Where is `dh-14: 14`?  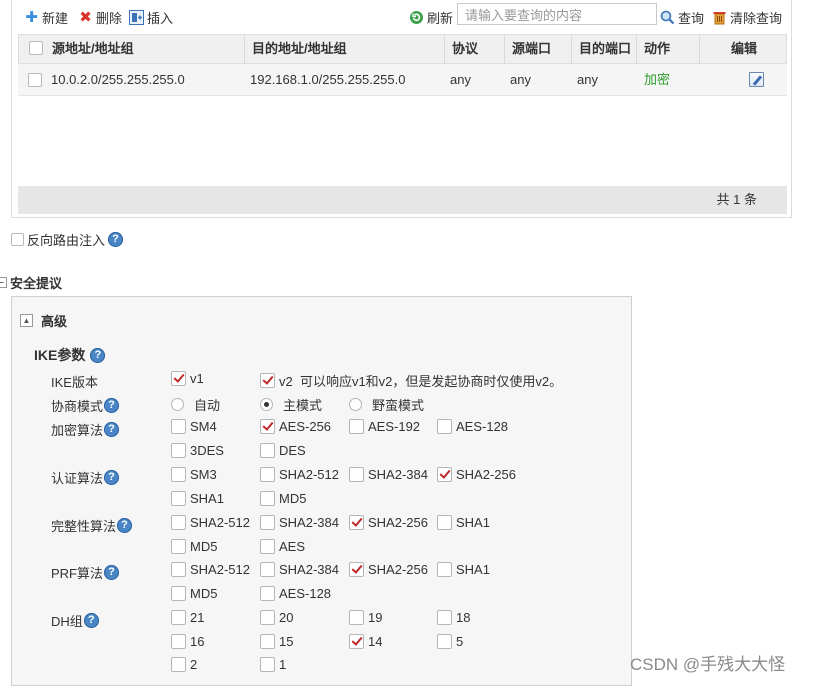
dh-14: 14 is located at coordinates (365, 641).